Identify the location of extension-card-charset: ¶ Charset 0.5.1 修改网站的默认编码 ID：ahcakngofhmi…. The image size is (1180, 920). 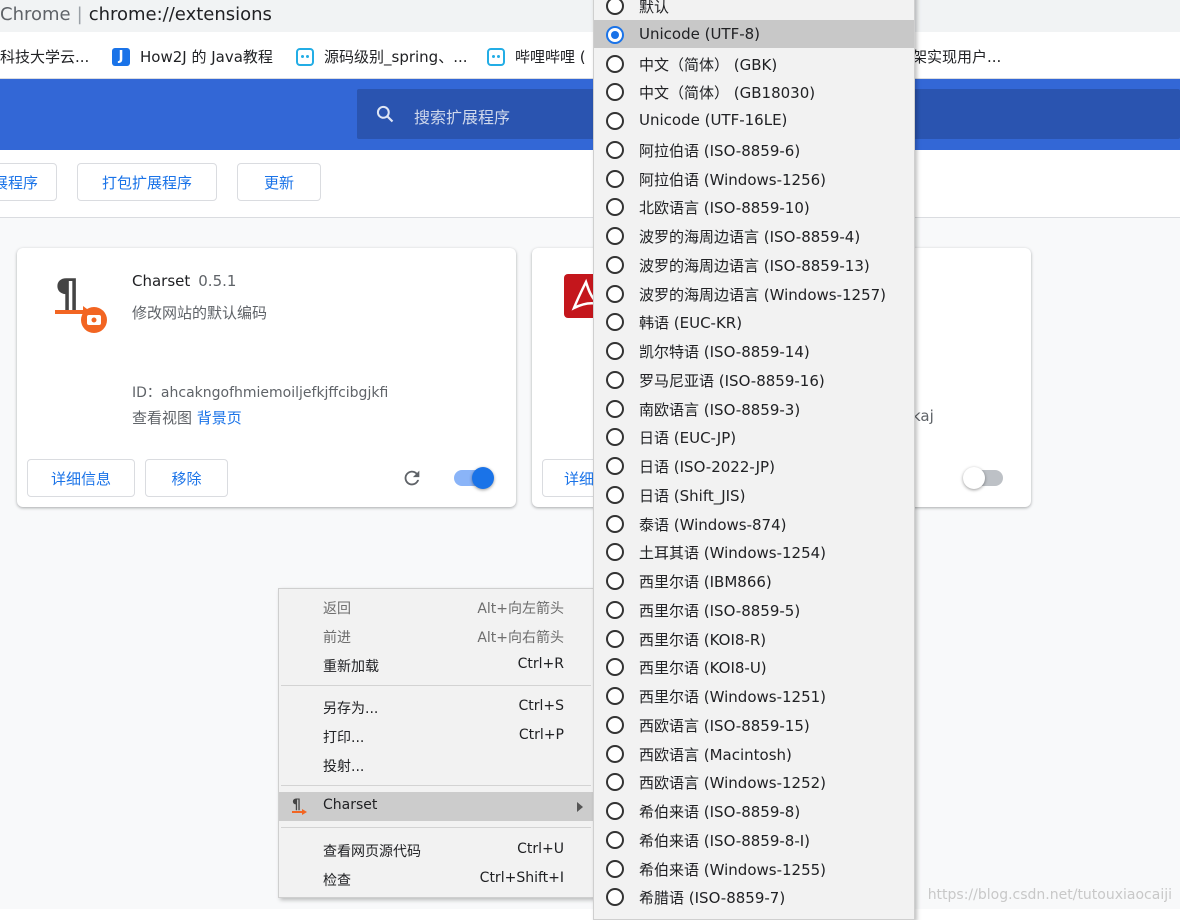
(266, 377).